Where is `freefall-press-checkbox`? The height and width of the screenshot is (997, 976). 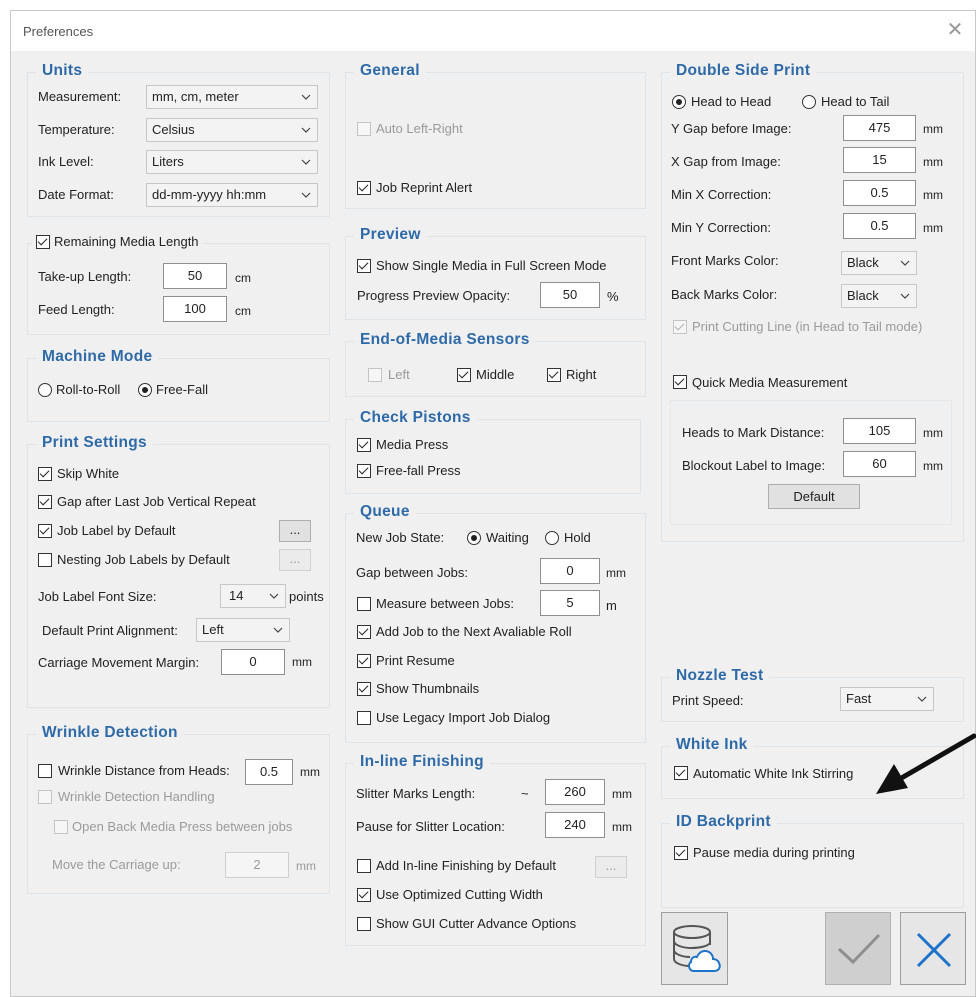
freefall-press-checkbox is located at coordinates (364, 471).